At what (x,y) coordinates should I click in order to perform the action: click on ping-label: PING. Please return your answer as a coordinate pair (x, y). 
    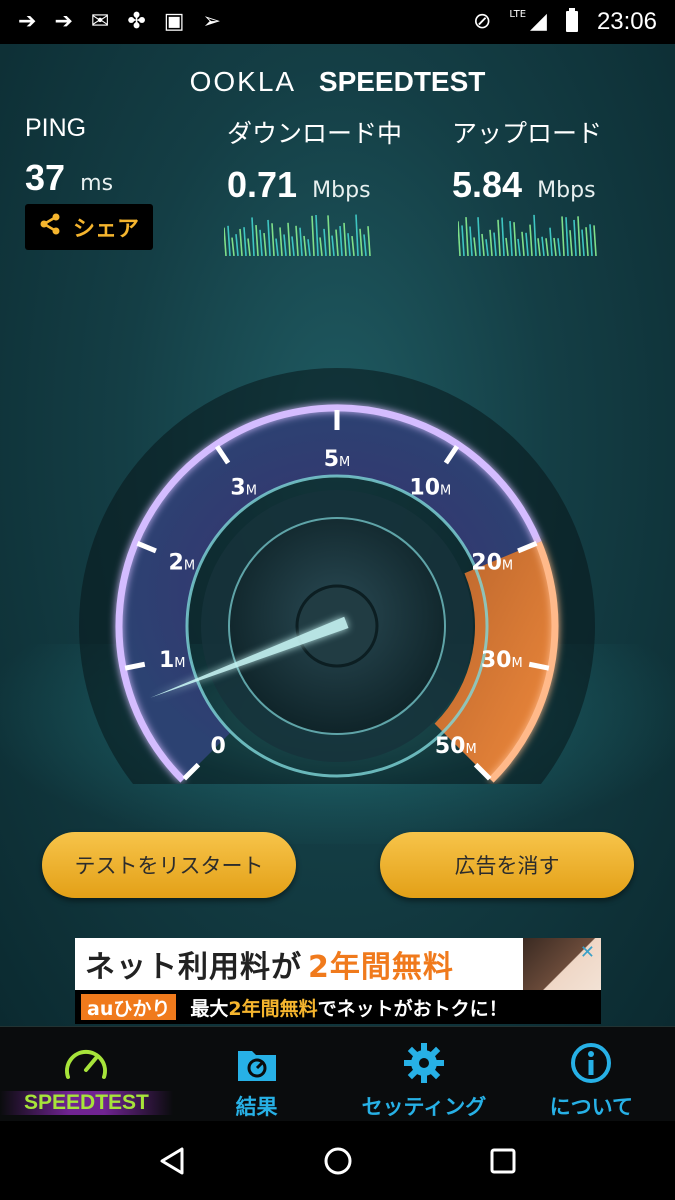
    Looking at the image, I should click on (56, 128).